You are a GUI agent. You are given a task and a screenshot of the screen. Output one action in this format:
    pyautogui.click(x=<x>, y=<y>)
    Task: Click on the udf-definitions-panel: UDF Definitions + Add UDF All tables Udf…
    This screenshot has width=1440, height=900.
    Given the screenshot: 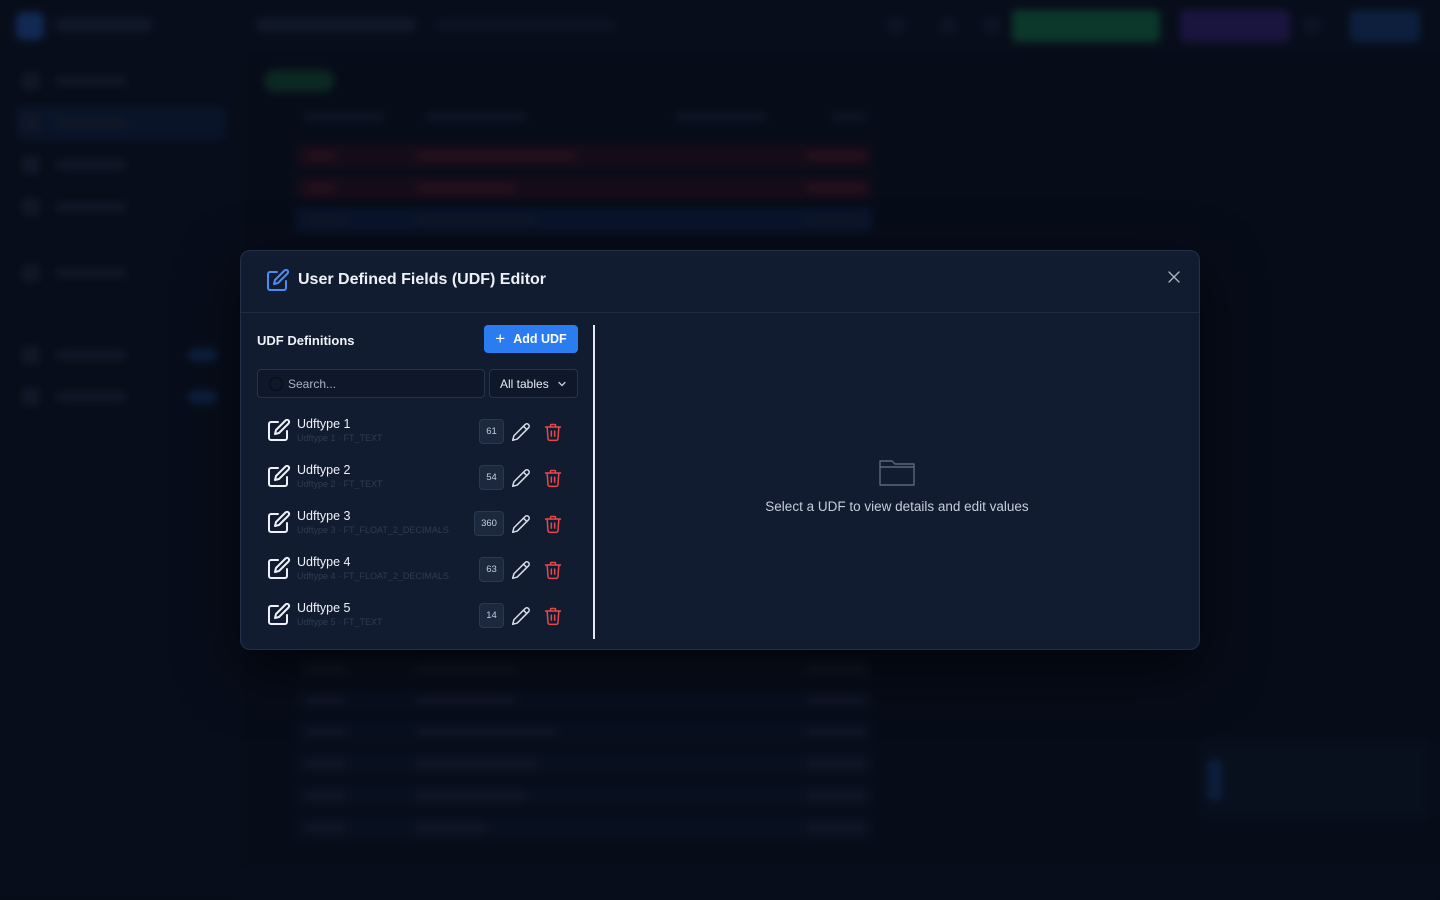 What is the action you would take?
    pyautogui.click(x=418, y=482)
    